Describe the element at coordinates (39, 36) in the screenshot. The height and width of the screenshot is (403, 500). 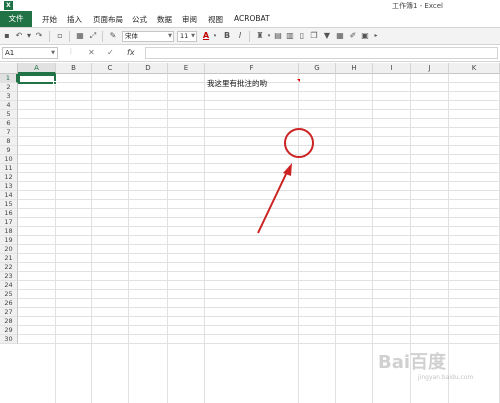
I see `redo-icon: ↷` at that location.